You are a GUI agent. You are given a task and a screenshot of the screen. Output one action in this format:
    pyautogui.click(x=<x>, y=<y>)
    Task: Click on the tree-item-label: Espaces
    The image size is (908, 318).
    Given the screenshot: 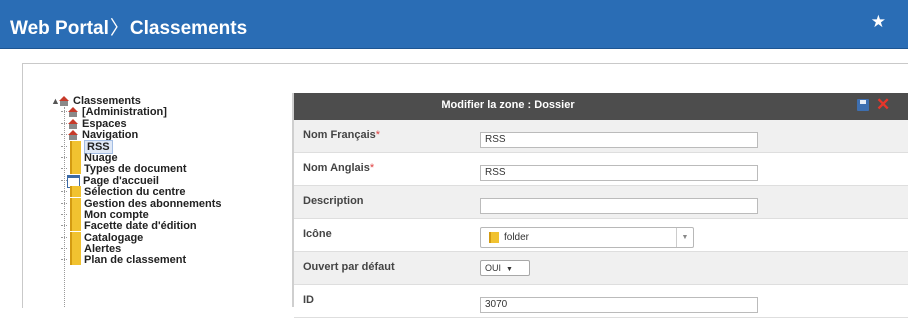 What is the action you would take?
    pyautogui.click(x=104, y=123)
    